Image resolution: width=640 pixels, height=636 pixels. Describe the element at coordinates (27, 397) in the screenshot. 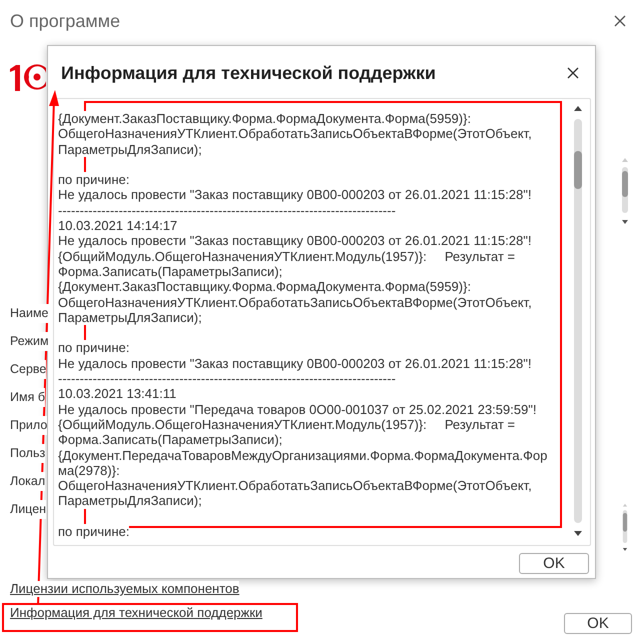

I see `field-label: Имя б` at that location.